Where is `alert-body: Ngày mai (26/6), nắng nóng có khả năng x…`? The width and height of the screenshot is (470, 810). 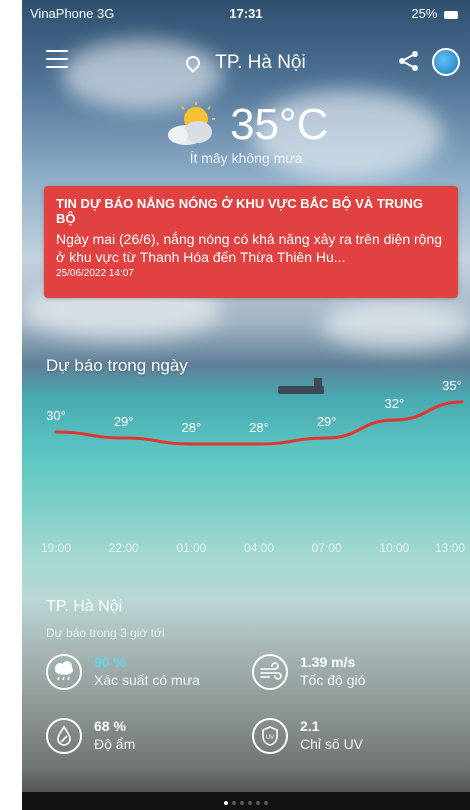
alert-body: Ngày mai (26/6), nắng nóng có khả năng x… is located at coordinates (249, 248).